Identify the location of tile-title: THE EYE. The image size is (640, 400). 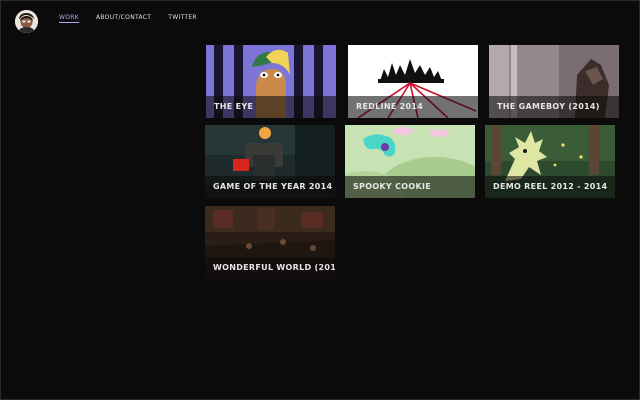
(234, 106).